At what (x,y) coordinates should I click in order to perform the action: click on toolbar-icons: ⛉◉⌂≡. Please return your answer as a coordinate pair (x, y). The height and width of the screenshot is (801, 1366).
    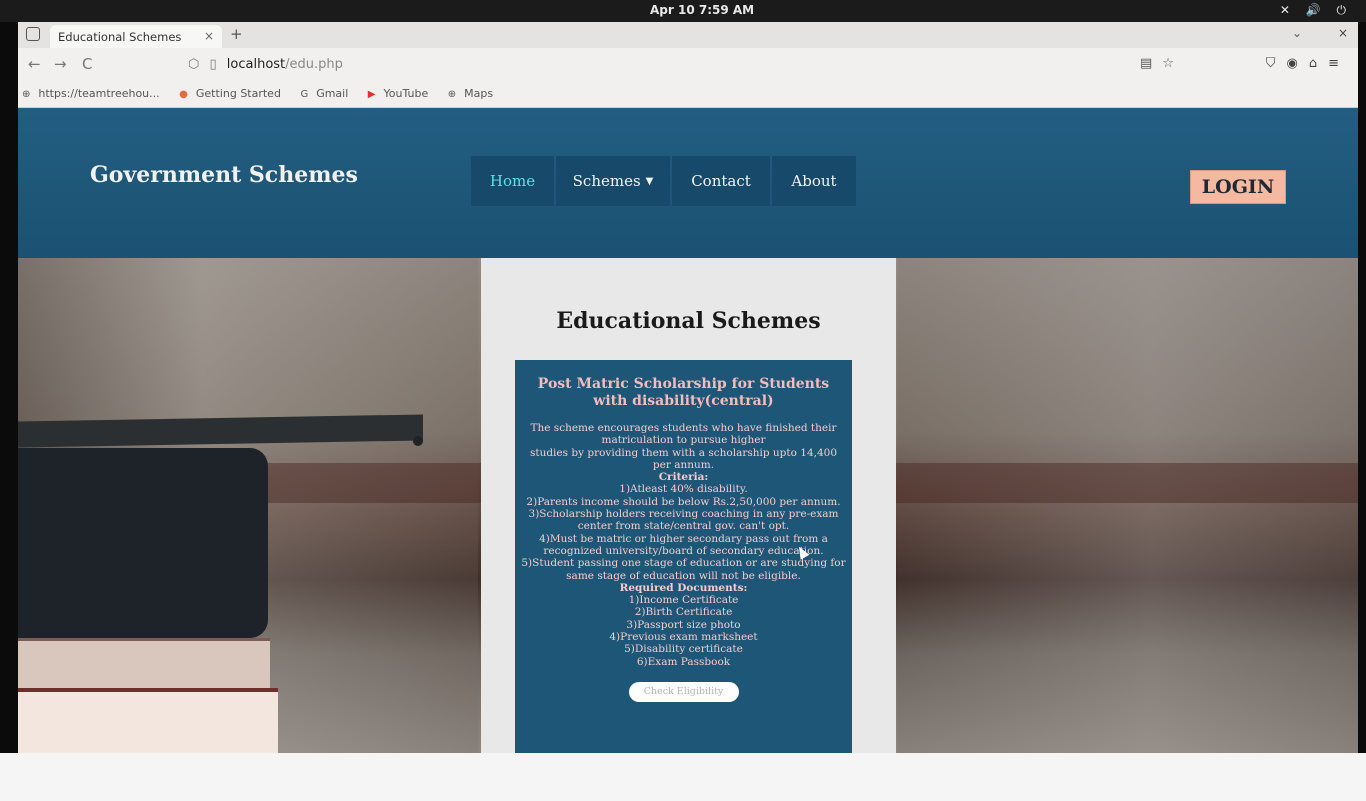
    Looking at the image, I should click on (1308, 63).